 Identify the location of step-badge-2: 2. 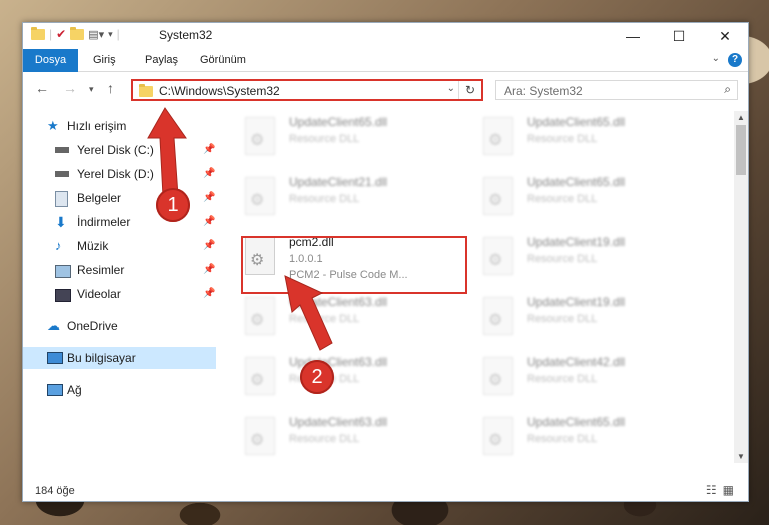
(317, 377).